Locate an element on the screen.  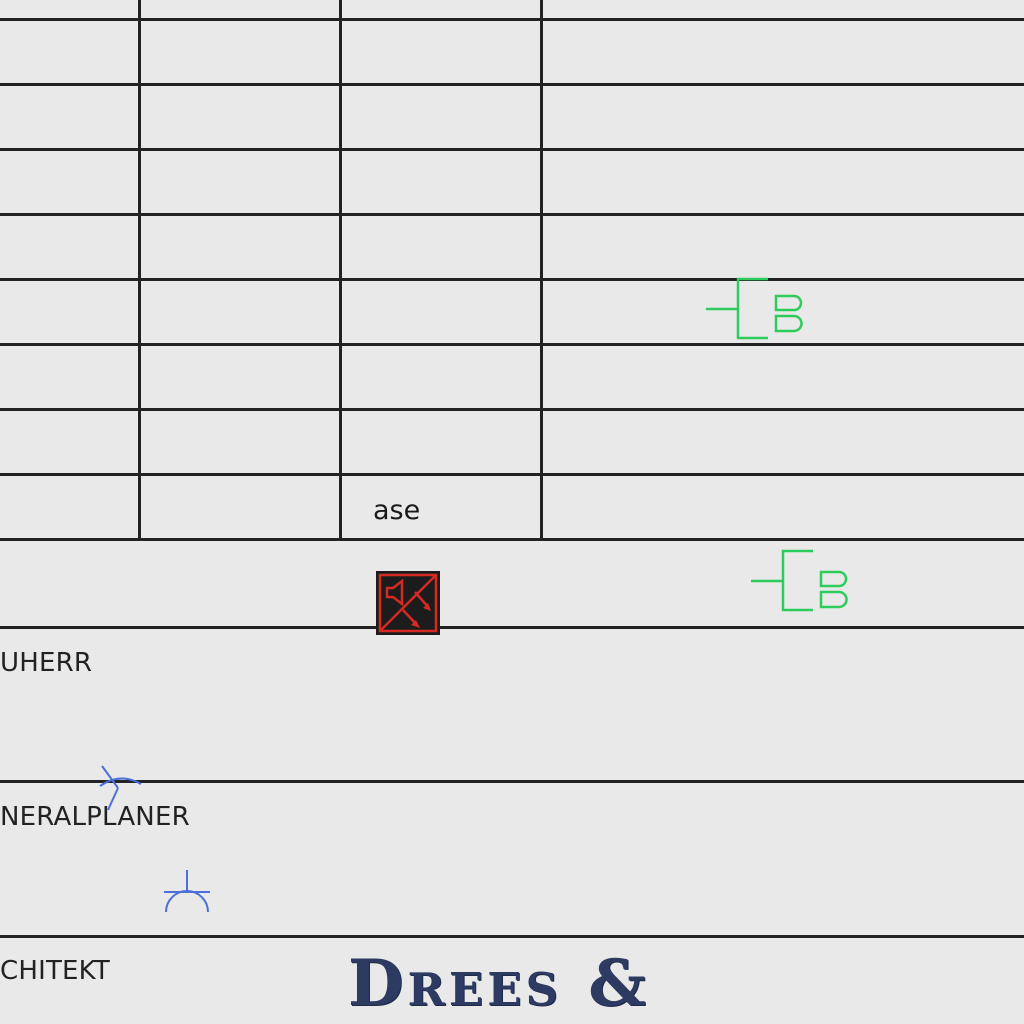
company-logo: Drees & is located at coordinates (558, 988).